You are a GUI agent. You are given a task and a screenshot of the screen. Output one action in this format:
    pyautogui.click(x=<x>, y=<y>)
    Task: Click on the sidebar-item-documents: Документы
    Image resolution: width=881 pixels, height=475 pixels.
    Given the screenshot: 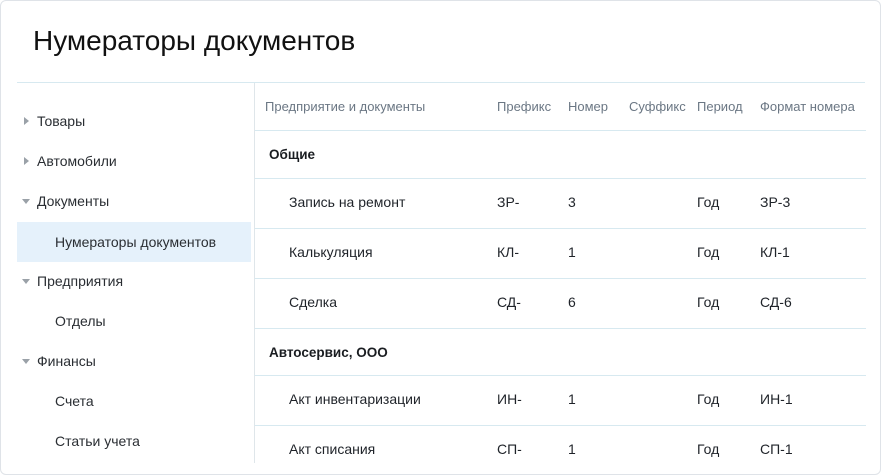 What is the action you would take?
    pyautogui.click(x=134, y=201)
    